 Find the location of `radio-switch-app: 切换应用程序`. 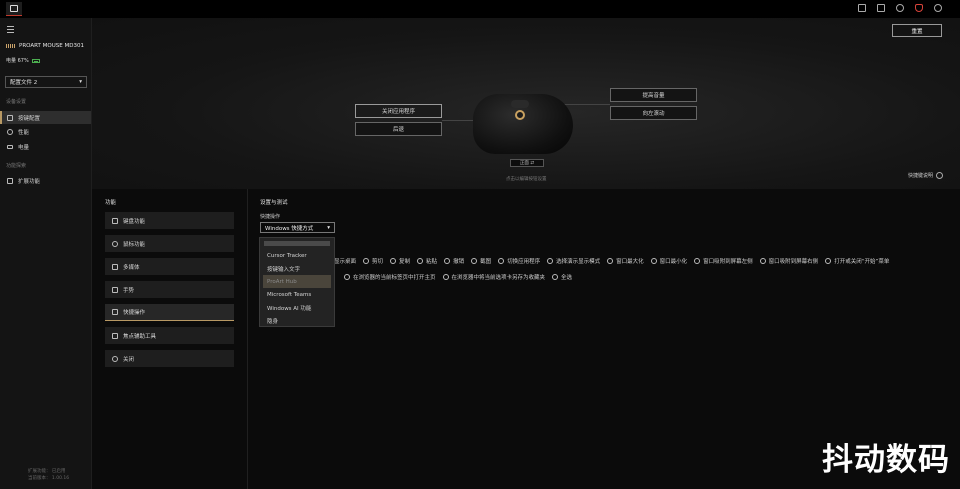

radio-switch-app: 切换应用程序 is located at coordinates (519, 261).